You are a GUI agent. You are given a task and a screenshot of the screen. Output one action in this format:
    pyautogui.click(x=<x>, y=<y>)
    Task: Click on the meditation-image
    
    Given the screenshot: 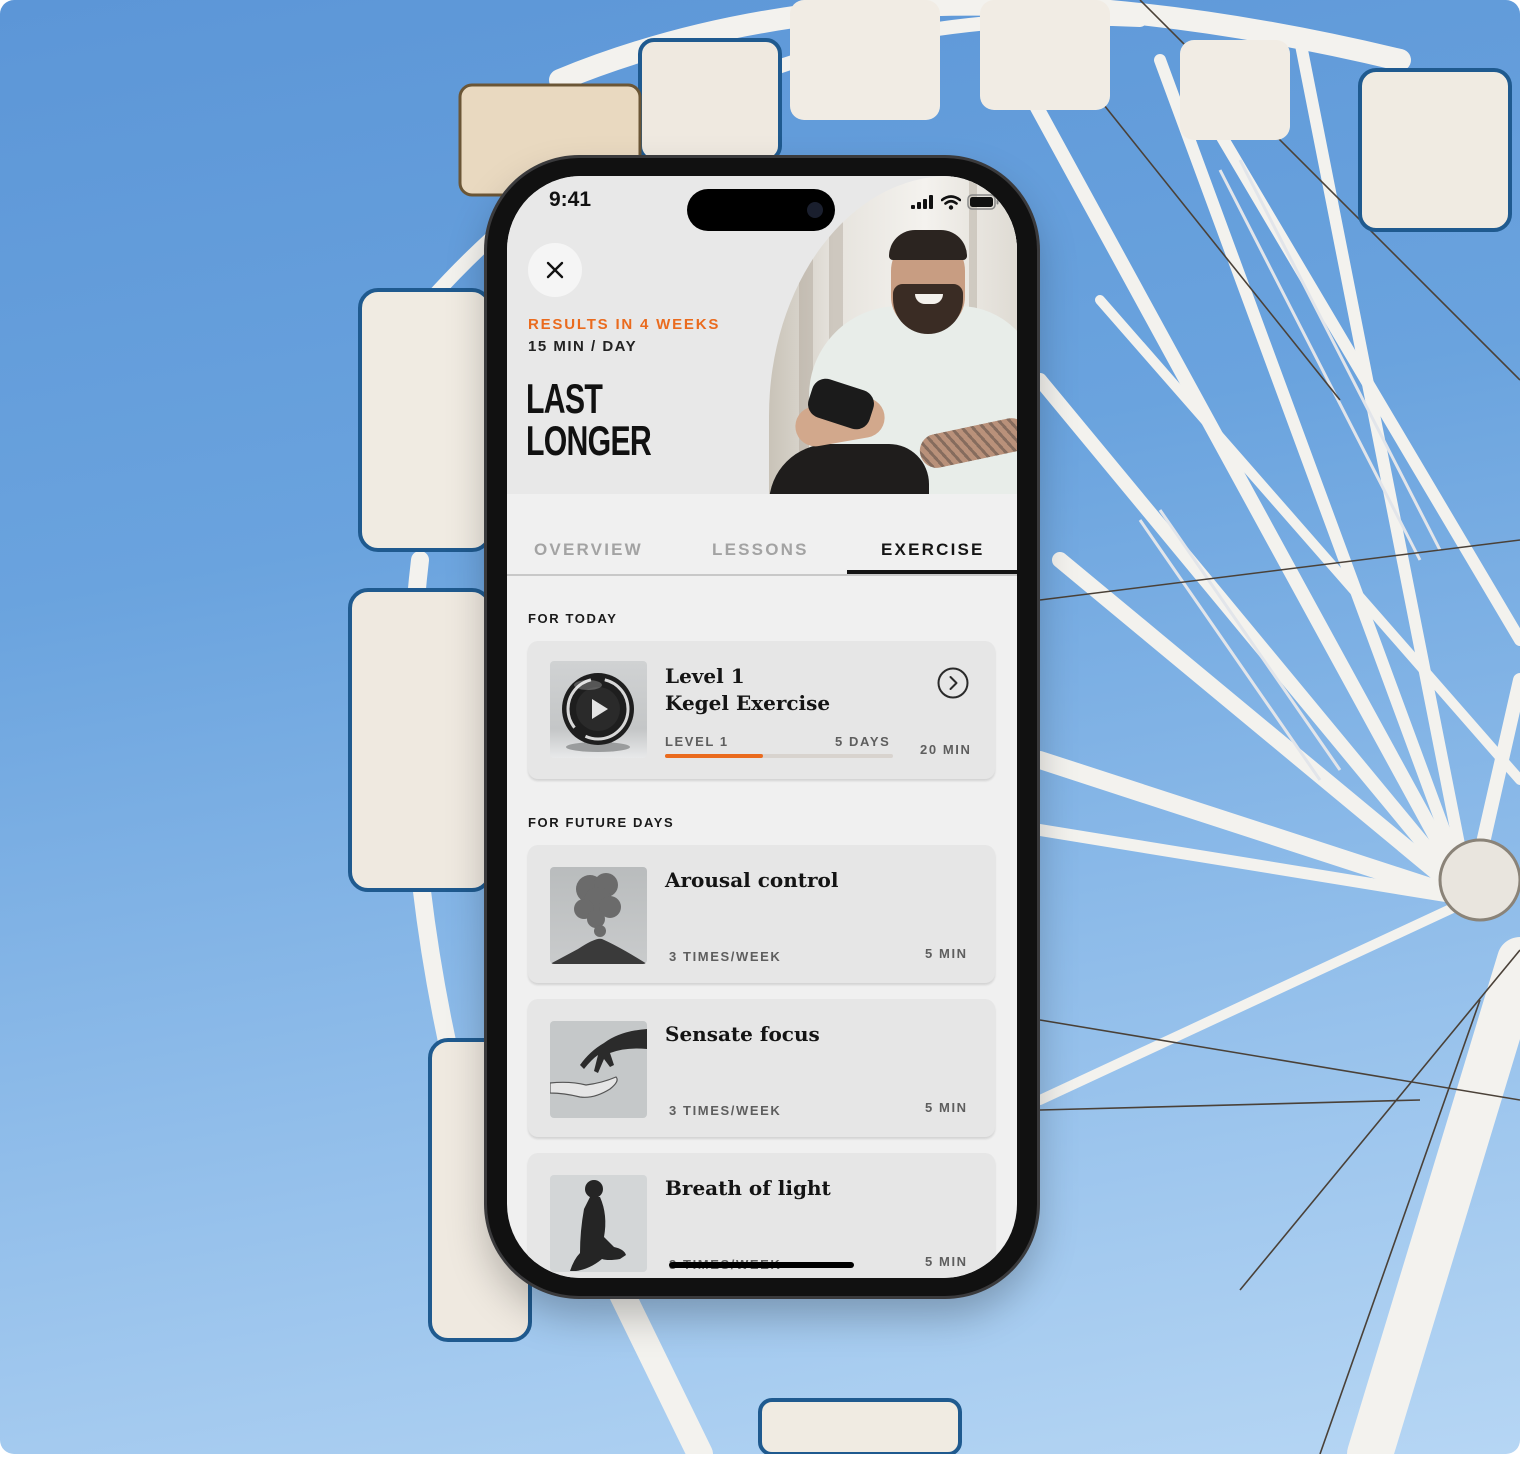 What is the action you would take?
    pyautogui.click(x=598, y=1223)
    